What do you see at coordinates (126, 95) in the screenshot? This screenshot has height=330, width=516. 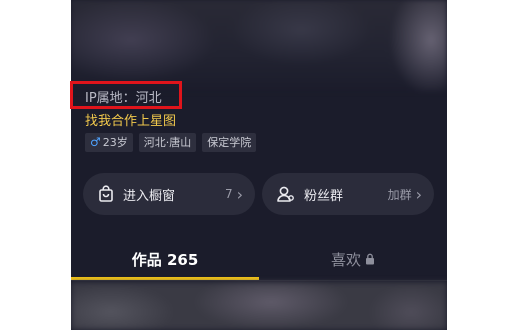 I see `annotation-highlight-box` at bounding box center [126, 95].